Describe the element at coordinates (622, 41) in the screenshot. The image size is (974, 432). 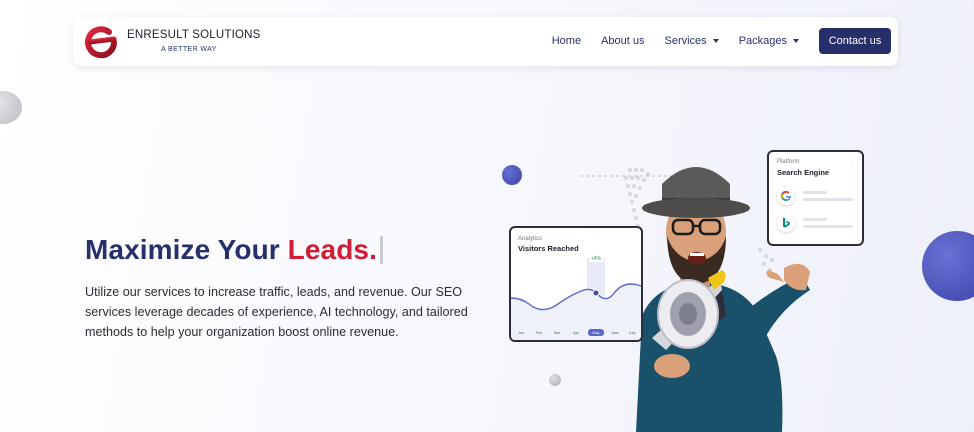
I see `nav-about-link: About us` at that location.